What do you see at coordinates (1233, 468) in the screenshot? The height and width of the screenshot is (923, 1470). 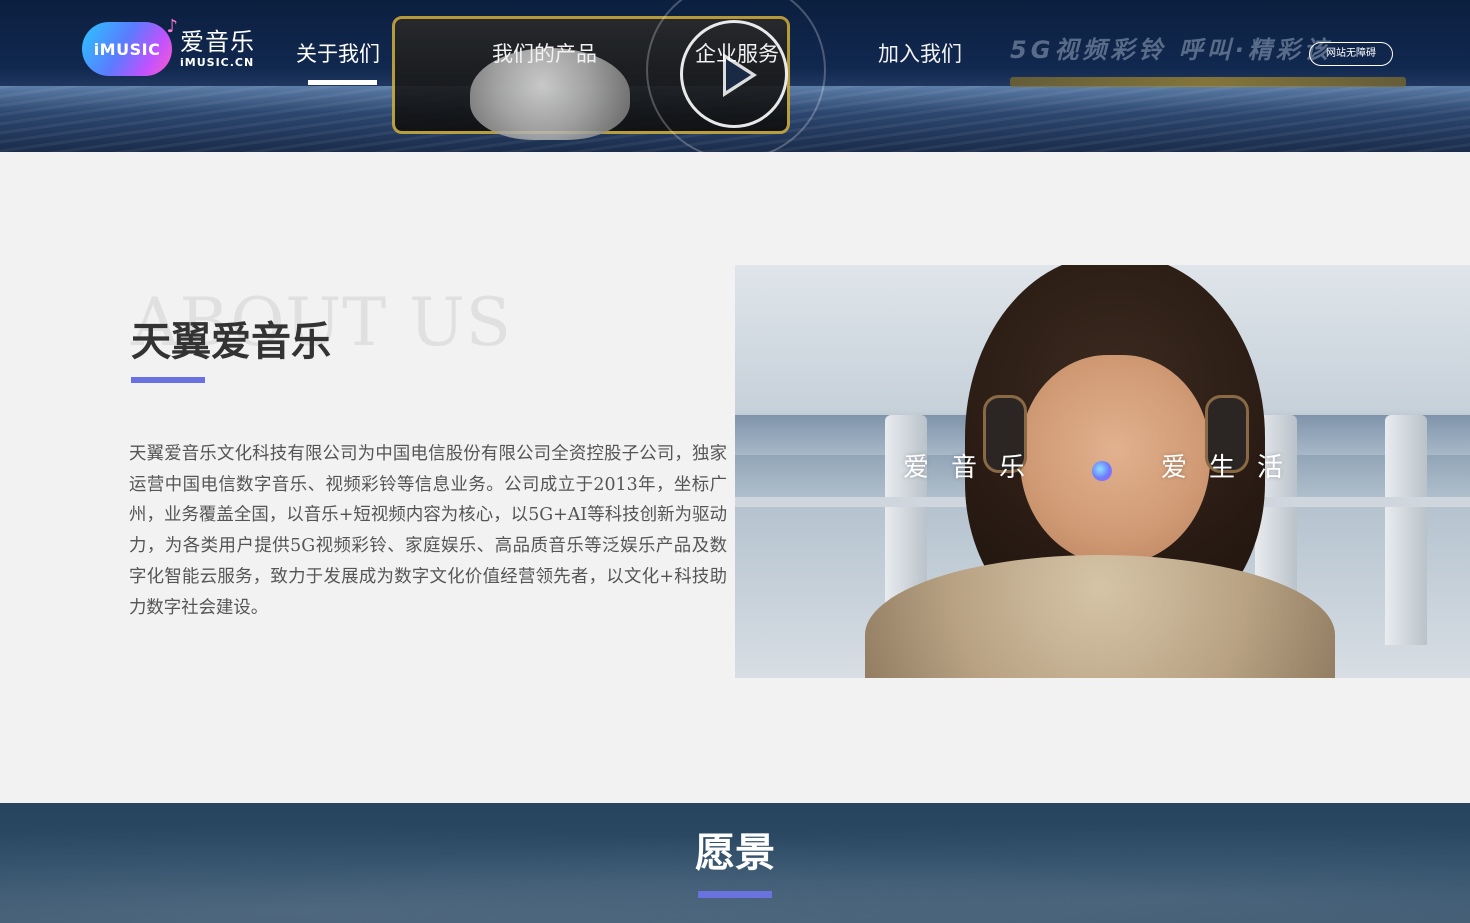 I see `photo-slogan-right: 爱生活` at bounding box center [1233, 468].